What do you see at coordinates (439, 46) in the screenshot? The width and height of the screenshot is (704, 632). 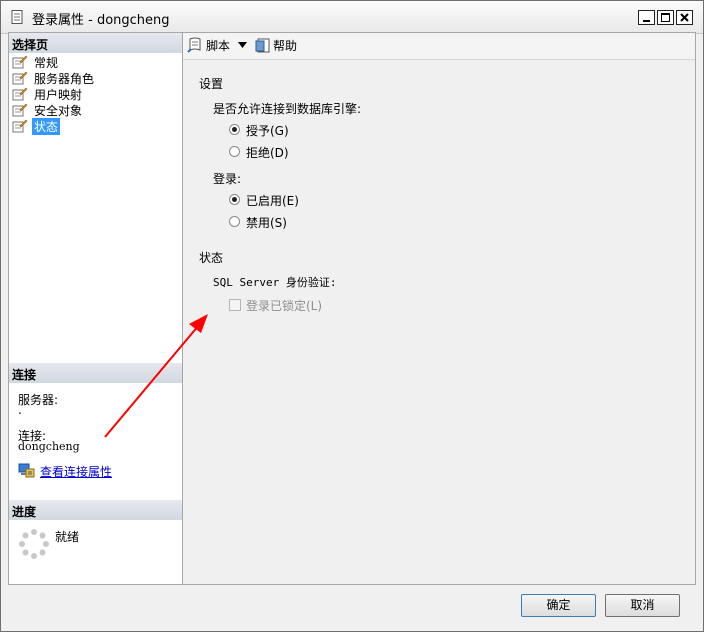 I see `toolbar: 脚本 帮助` at bounding box center [439, 46].